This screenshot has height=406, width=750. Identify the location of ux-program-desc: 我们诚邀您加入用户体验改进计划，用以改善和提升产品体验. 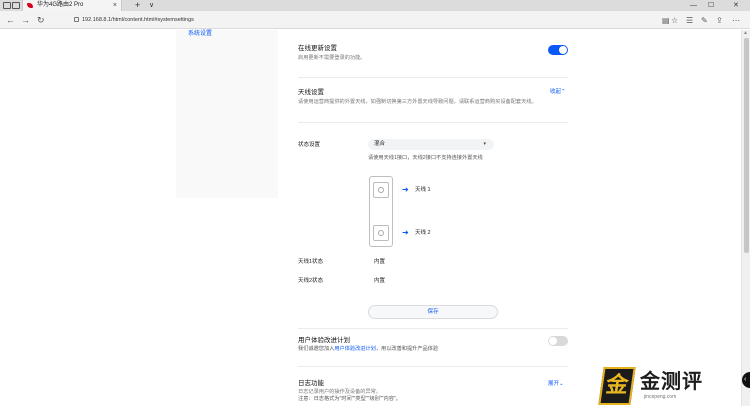
(433, 349).